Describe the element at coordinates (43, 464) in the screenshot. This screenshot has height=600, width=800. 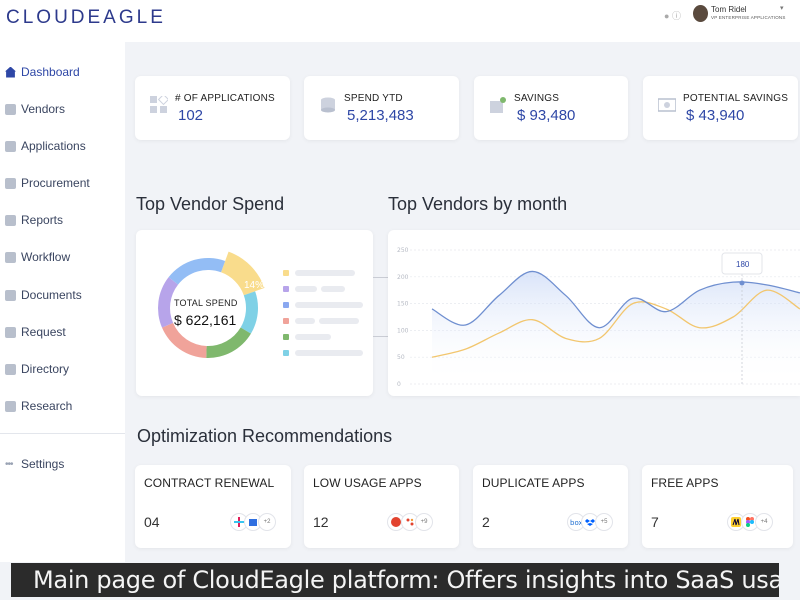
I see `sidebar-item-label: Settings` at that location.